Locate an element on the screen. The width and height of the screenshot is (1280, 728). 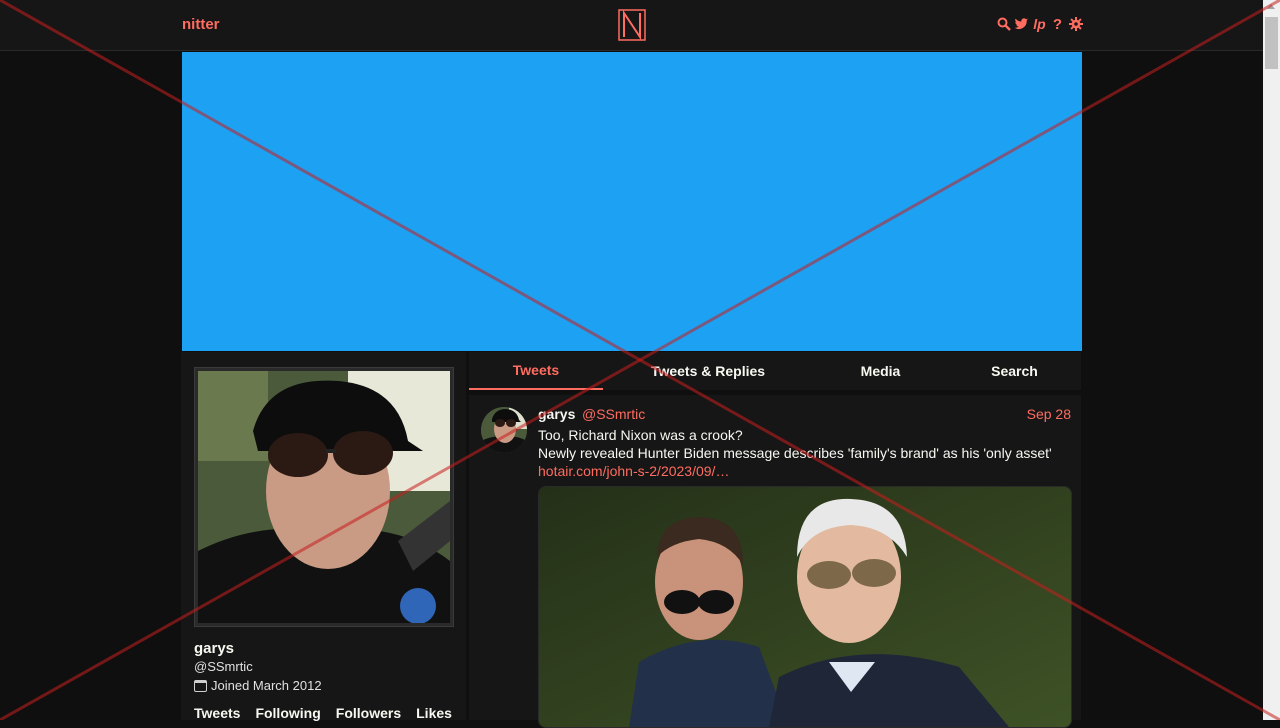
scroll-thumb is located at coordinates (1271, 43).